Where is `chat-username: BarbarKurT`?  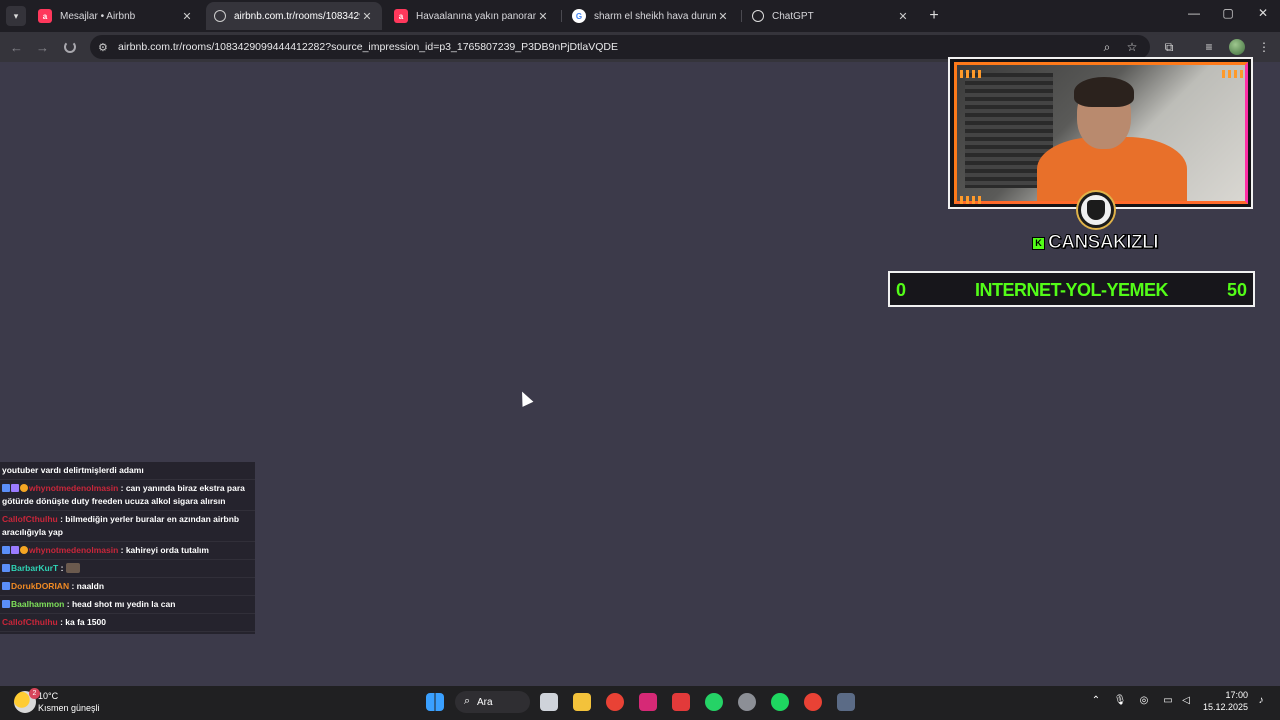
chat-username: BarbarKurT is located at coordinates (34, 568).